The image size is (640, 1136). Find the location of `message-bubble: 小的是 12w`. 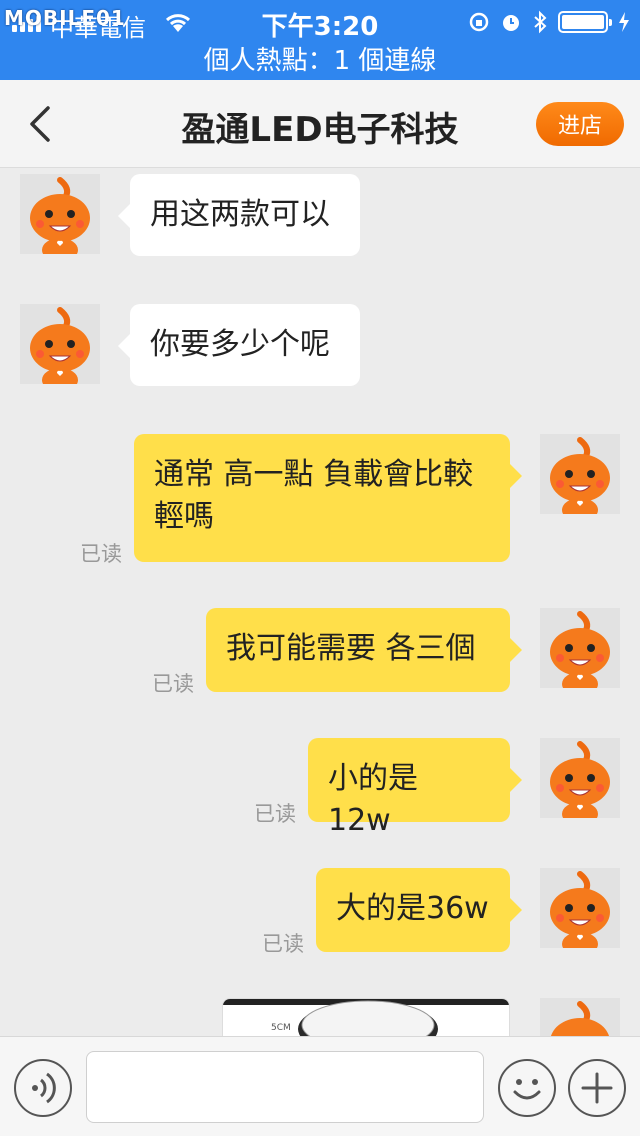

message-bubble: 小的是 12w is located at coordinates (415, 788).